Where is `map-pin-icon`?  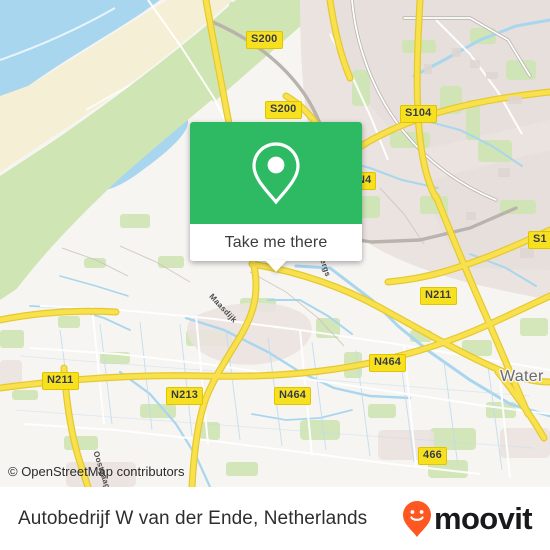
map-pin-icon is located at coordinates (276, 173).